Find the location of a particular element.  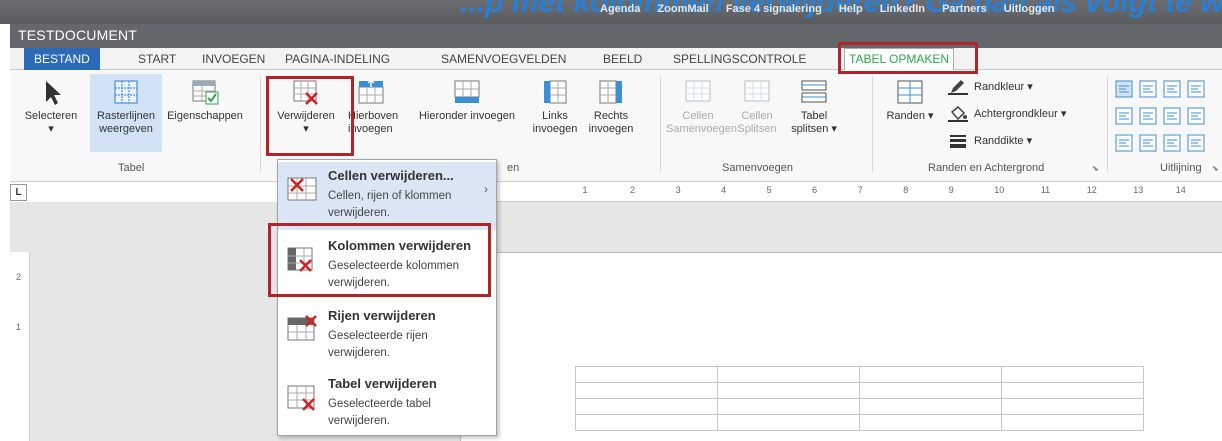

ruler-mark: 7 is located at coordinates (860, 190).